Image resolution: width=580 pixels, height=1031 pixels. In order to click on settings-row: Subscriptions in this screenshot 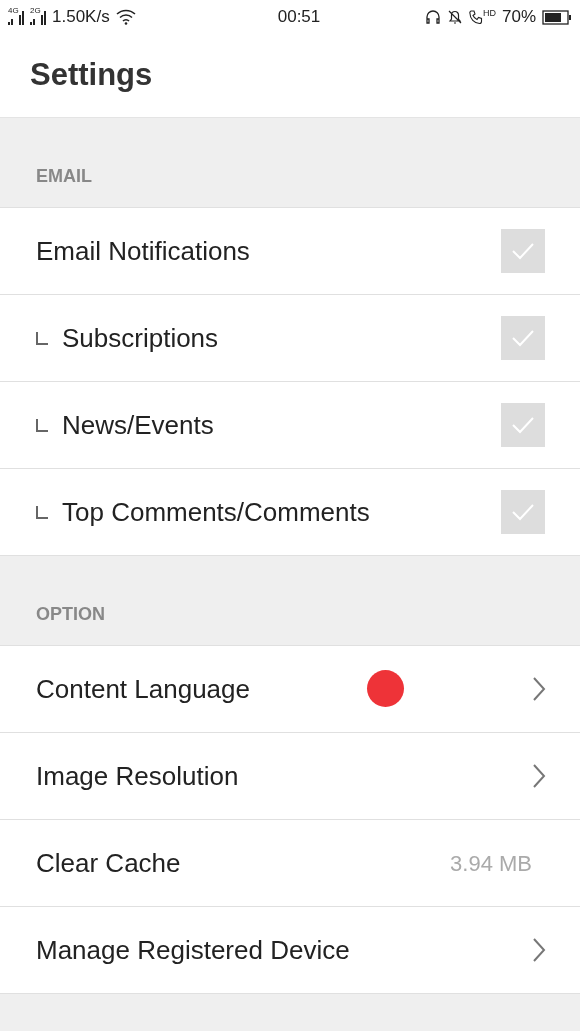, I will do `click(290, 338)`.